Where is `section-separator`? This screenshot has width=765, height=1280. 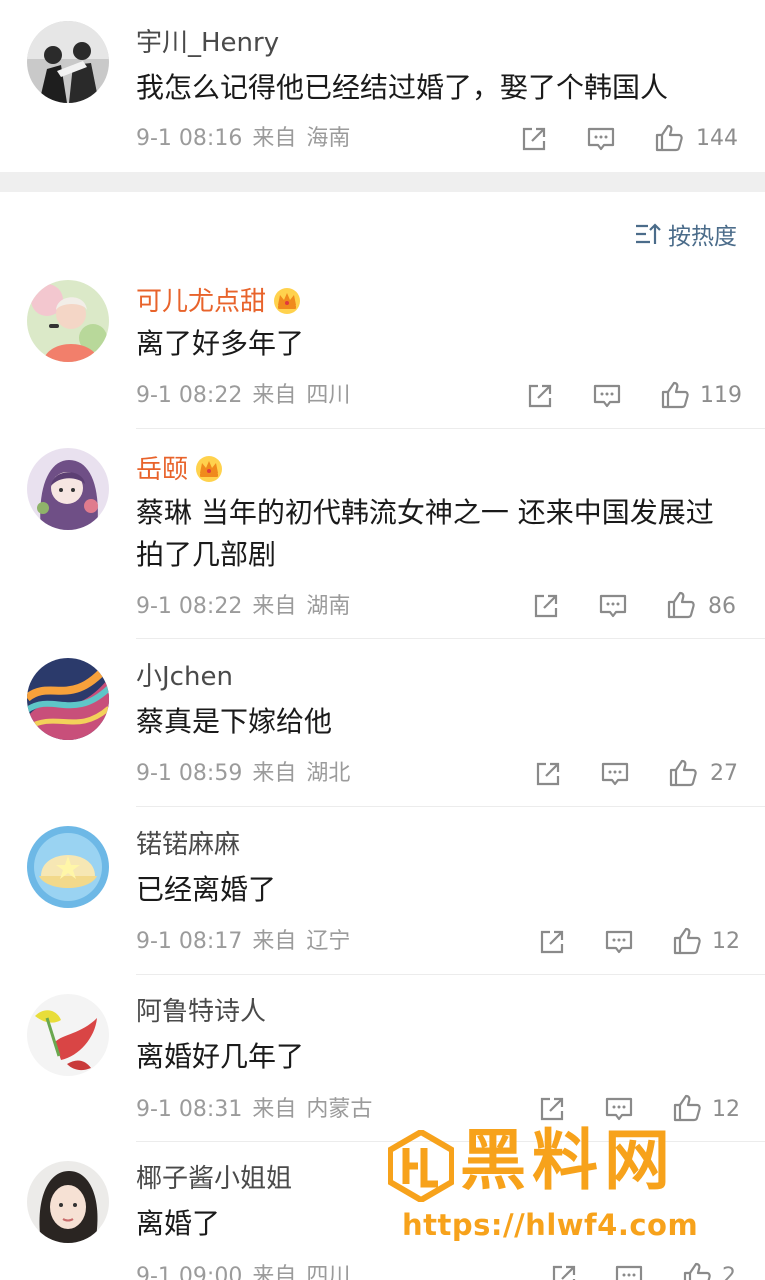 section-separator is located at coordinates (382, 182).